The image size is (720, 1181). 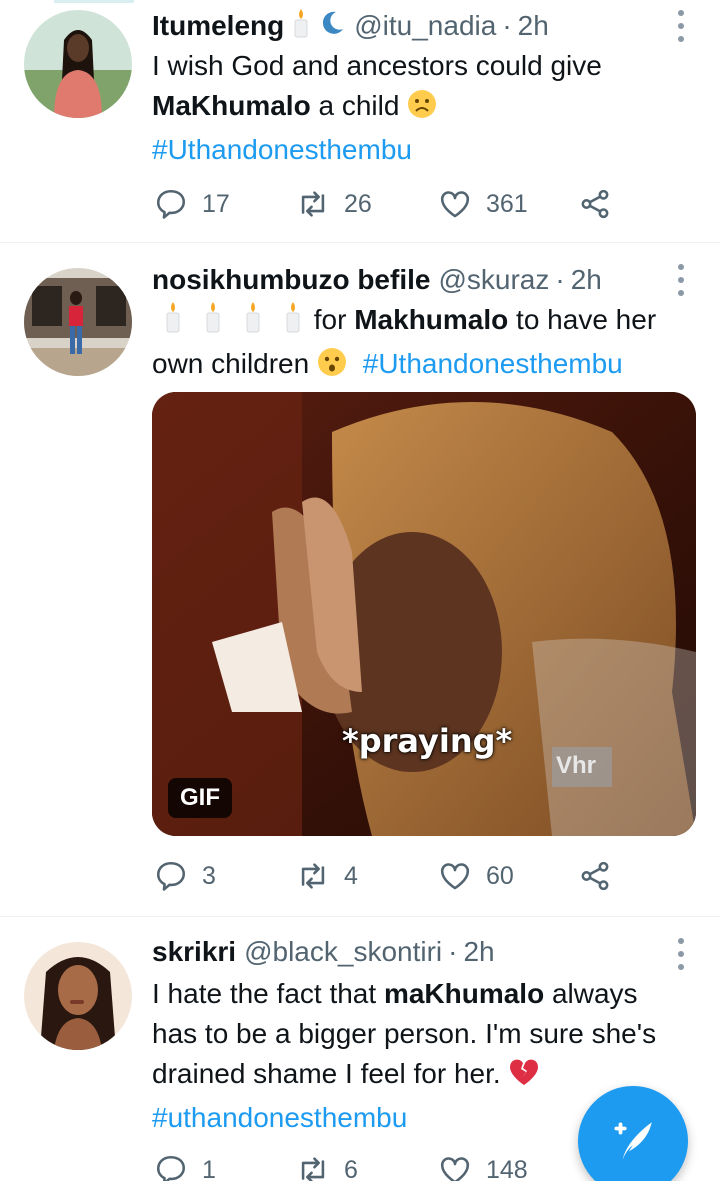 What do you see at coordinates (234, 363) in the screenshot?
I see `tweet-text-span: own children` at bounding box center [234, 363].